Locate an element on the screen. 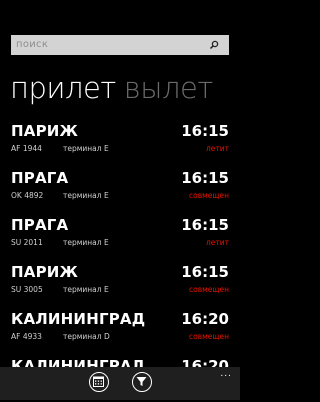 Image resolution: width=320 pixels, height=402 pixels. filter-button is located at coordinates (142, 382).